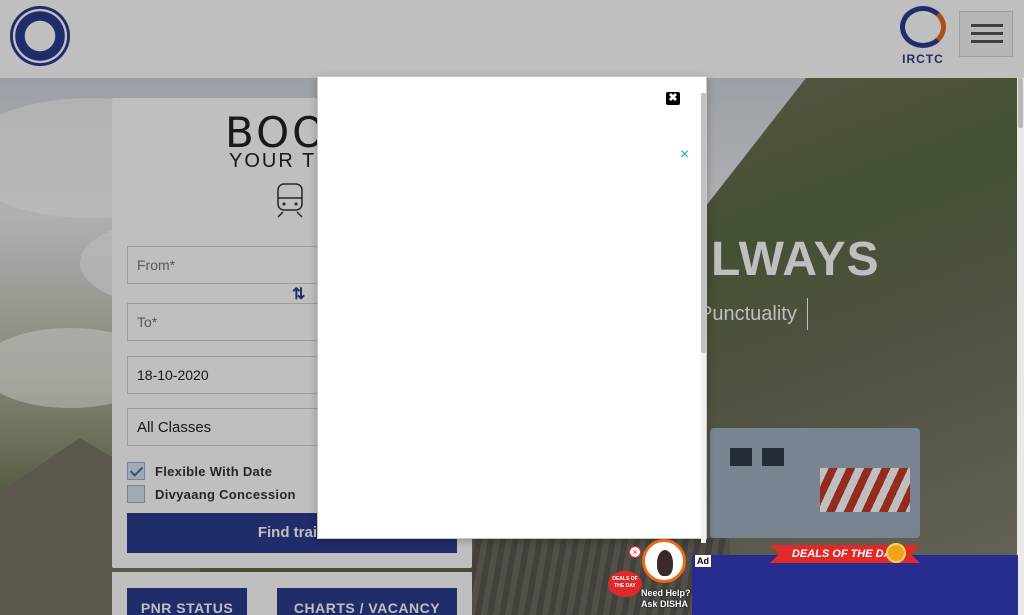 This screenshot has height=615, width=1024. What do you see at coordinates (673, 98) in the screenshot?
I see `modal-close-icon: ✖` at bounding box center [673, 98].